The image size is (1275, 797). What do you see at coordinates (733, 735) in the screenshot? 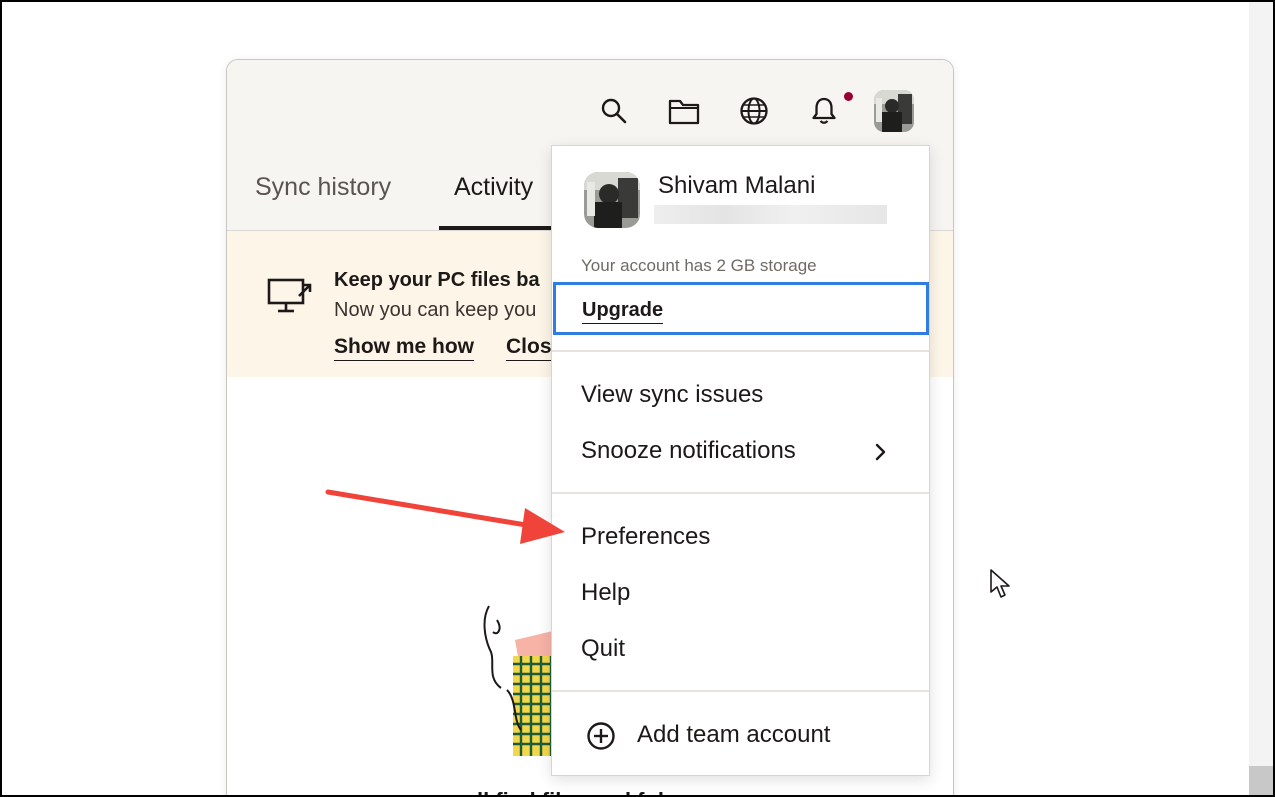
I see `add-team-account-item: Add team account` at bounding box center [733, 735].